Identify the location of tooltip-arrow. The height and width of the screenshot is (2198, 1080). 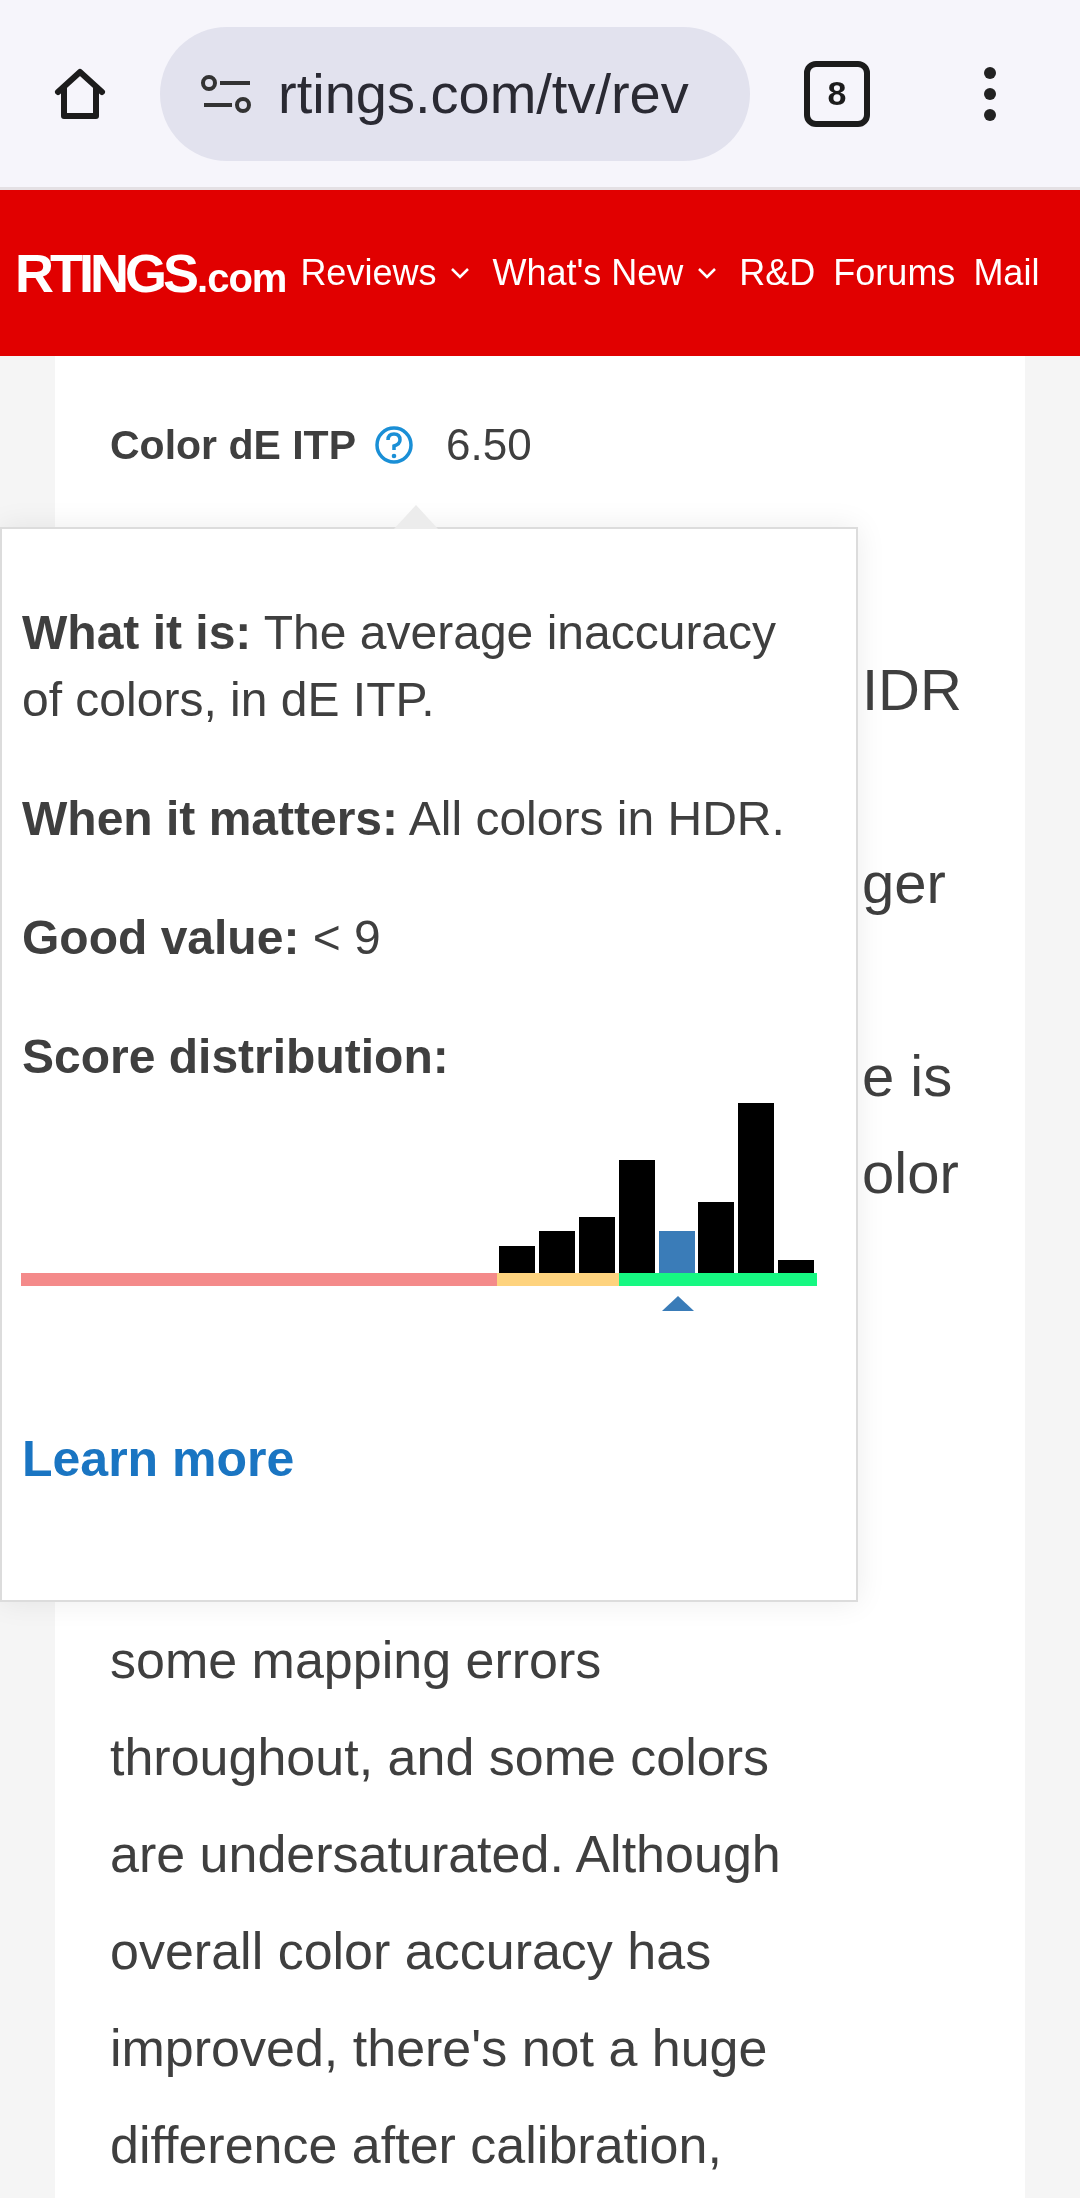
(416, 517).